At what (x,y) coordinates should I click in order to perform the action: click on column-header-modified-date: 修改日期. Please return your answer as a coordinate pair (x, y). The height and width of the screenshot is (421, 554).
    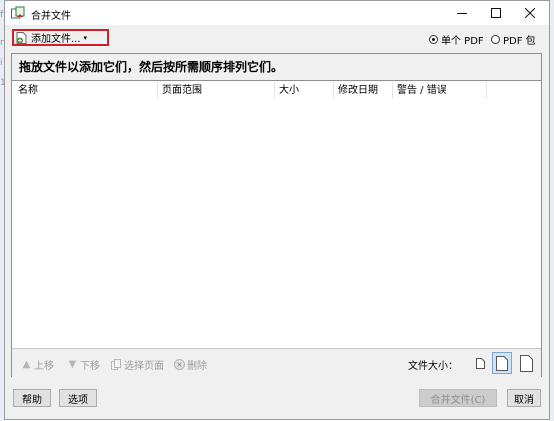
    Looking at the image, I should click on (363, 90).